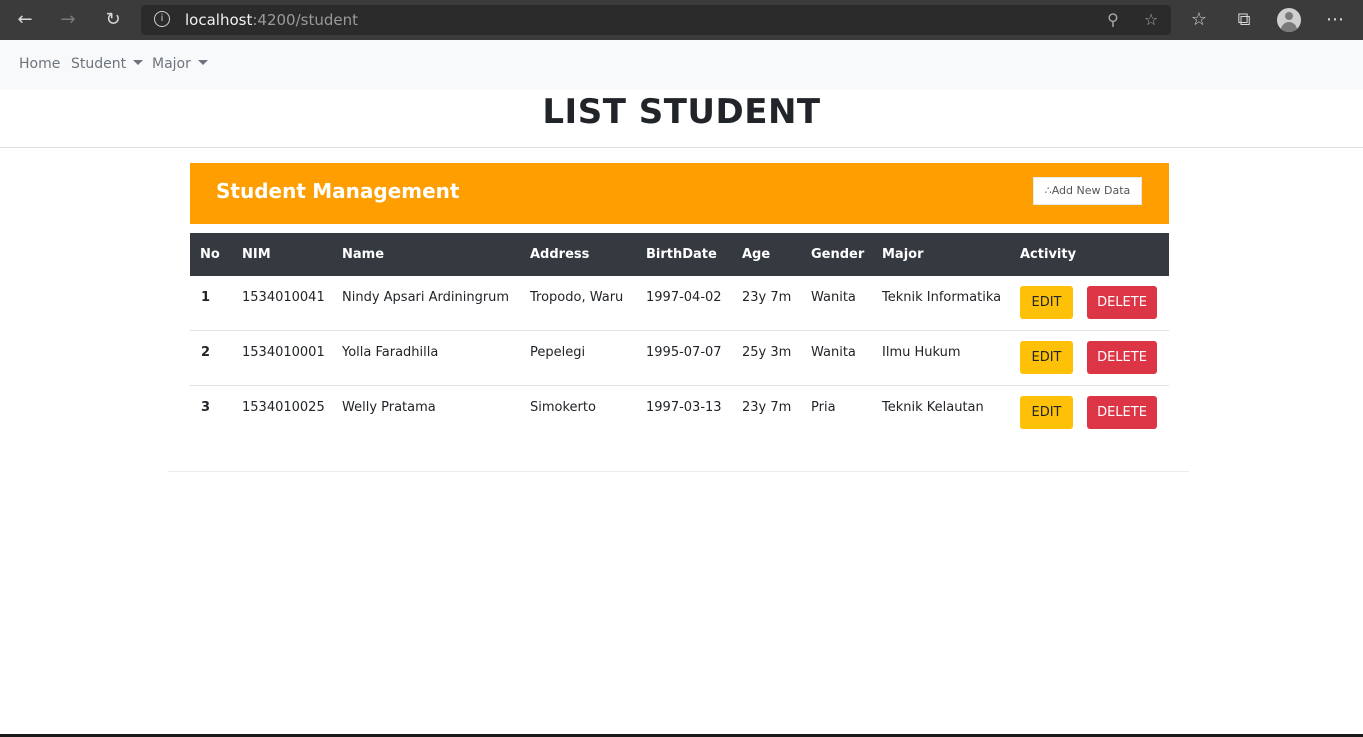  I want to click on column-header: Name, so click(363, 254).